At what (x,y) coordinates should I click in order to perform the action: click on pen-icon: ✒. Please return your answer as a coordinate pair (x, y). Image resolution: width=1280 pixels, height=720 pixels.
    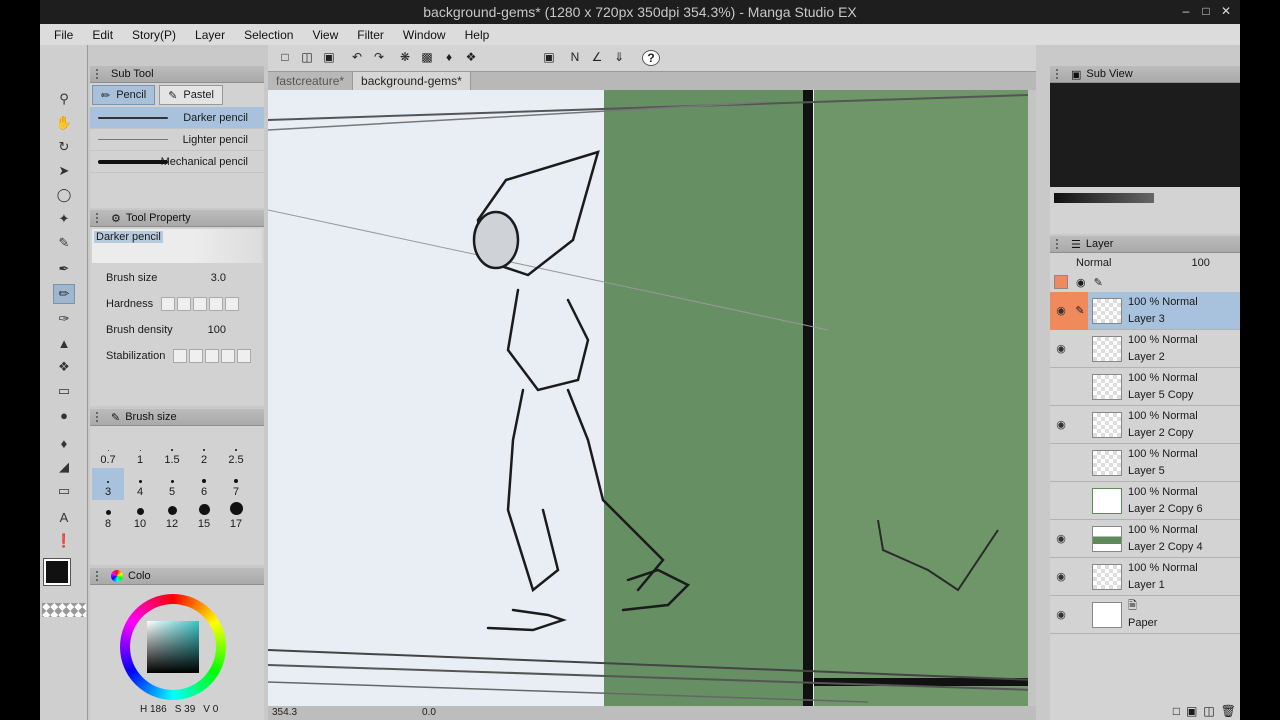
    Looking at the image, I should click on (64, 269).